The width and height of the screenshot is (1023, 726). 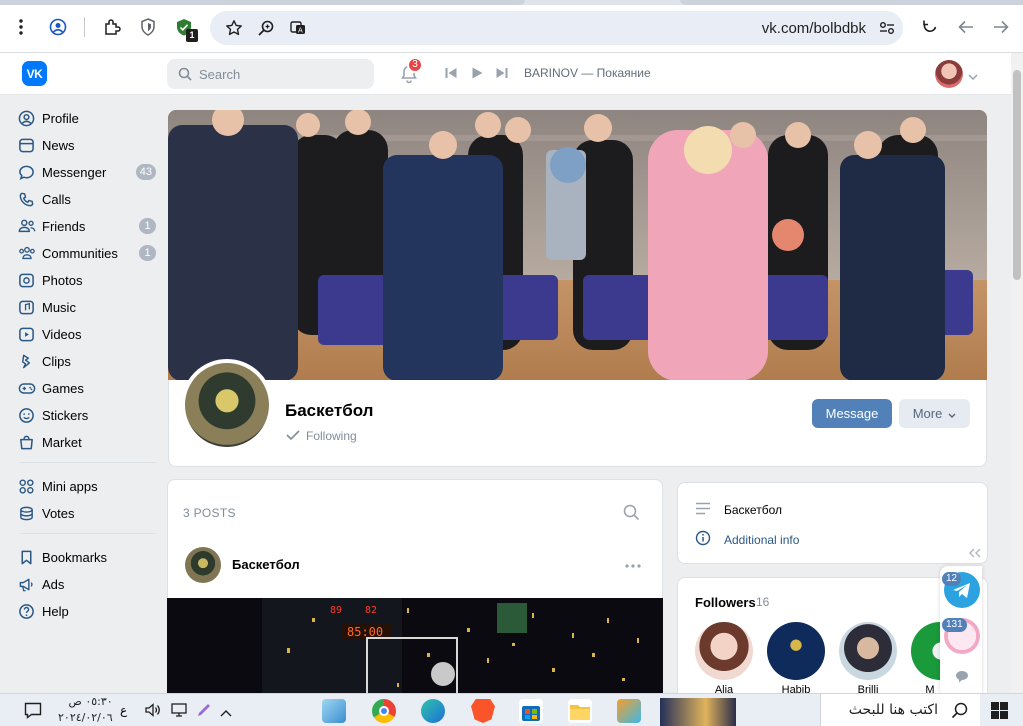 What do you see at coordinates (203, 565) in the screenshot?
I see `post-author-avatar` at bounding box center [203, 565].